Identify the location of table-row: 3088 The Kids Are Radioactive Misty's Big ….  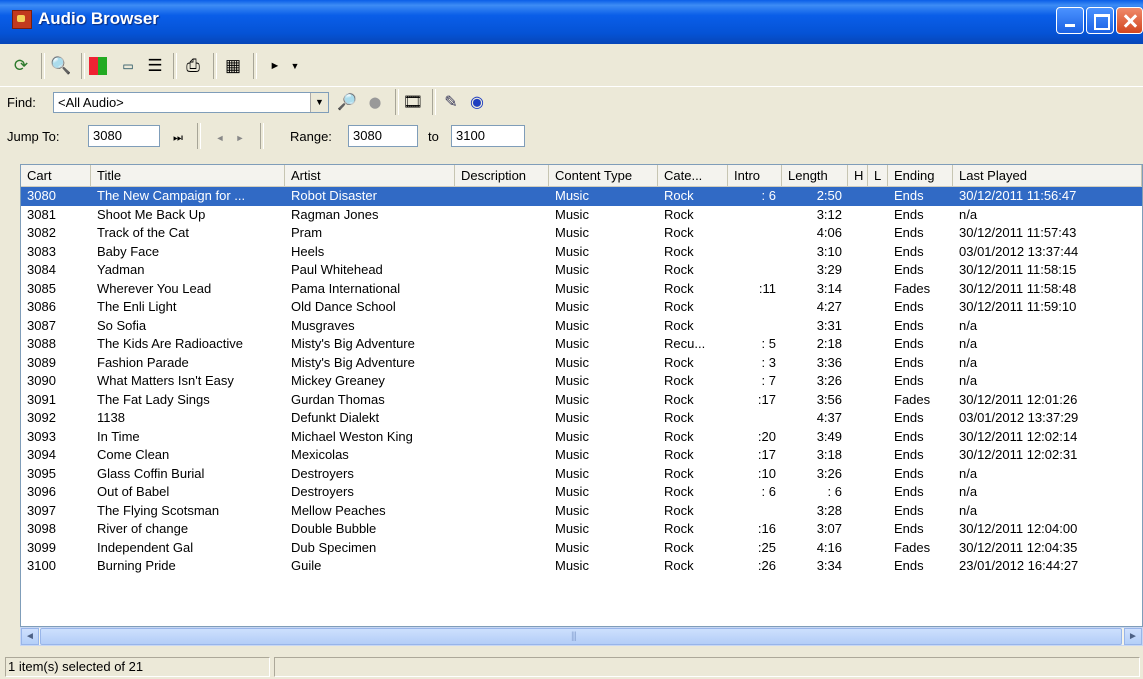
(581, 344).